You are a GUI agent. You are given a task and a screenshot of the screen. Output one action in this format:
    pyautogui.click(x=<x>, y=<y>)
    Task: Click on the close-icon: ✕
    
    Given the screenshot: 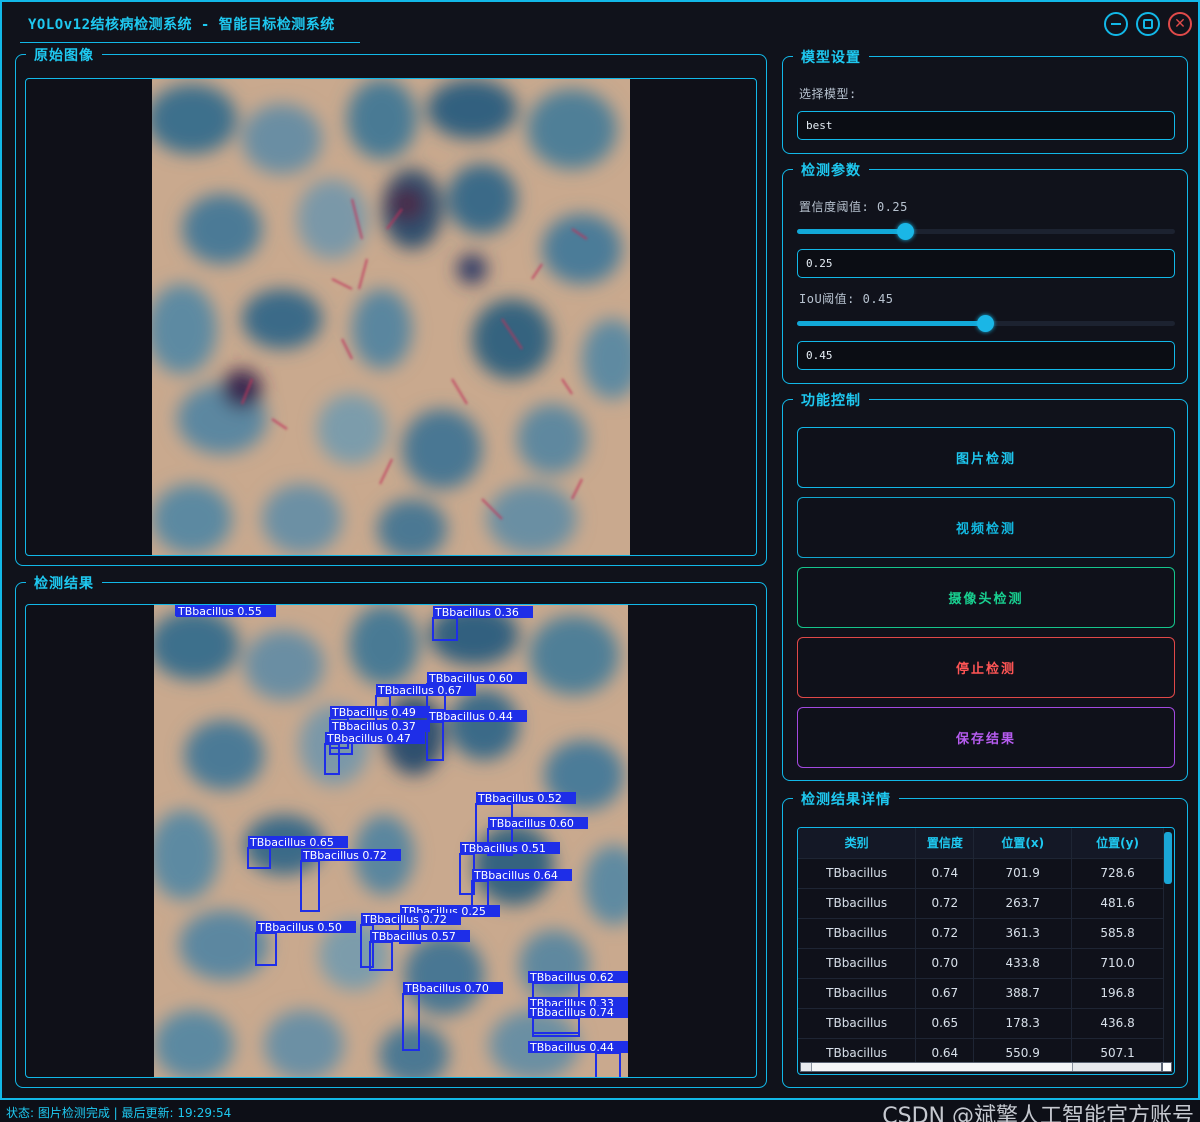 What is the action you would take?
    pyautogui.click(x=1180, y=24)
    